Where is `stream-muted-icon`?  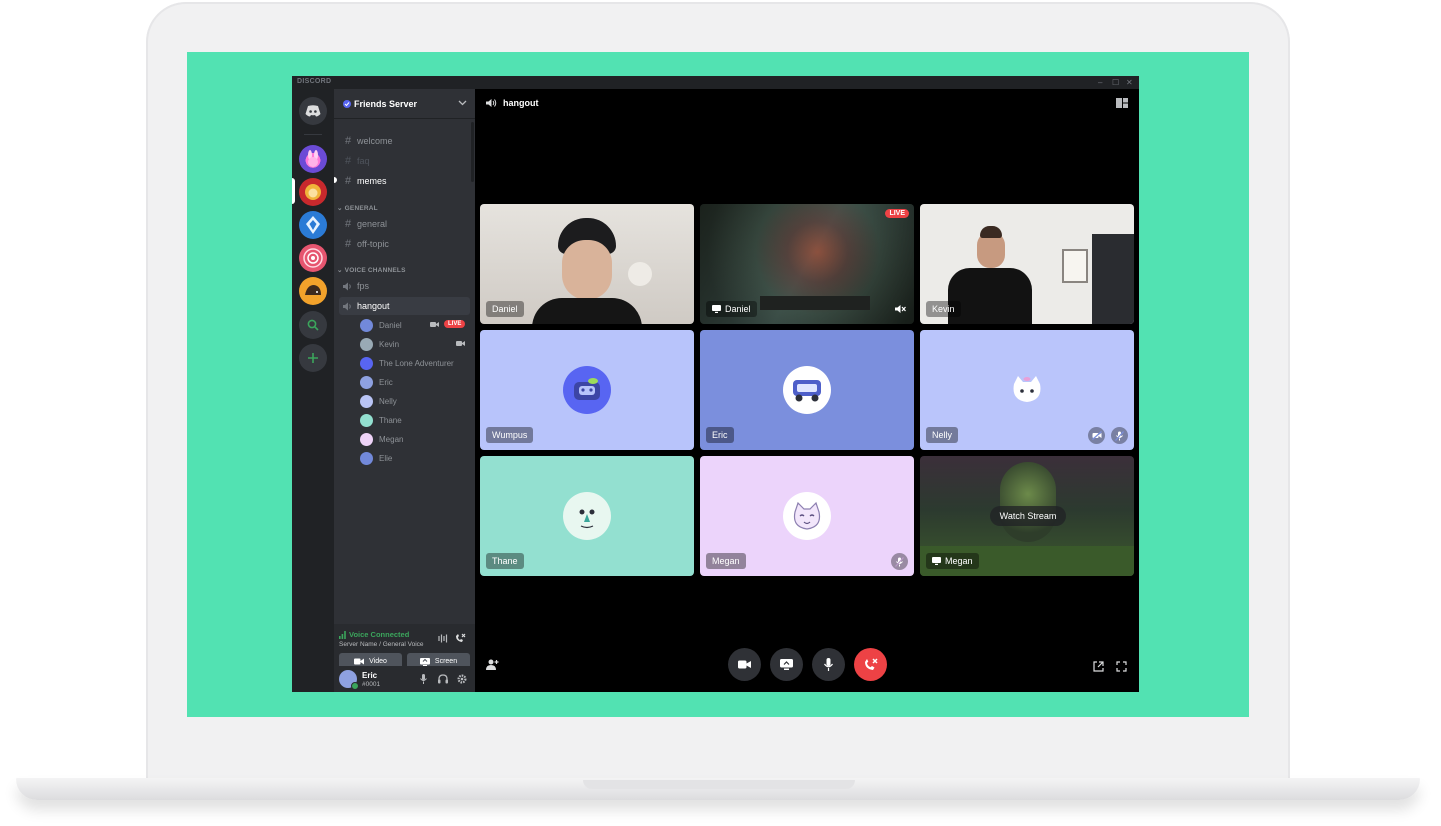
stream-muted-icon is located at coordinates (900, 309).